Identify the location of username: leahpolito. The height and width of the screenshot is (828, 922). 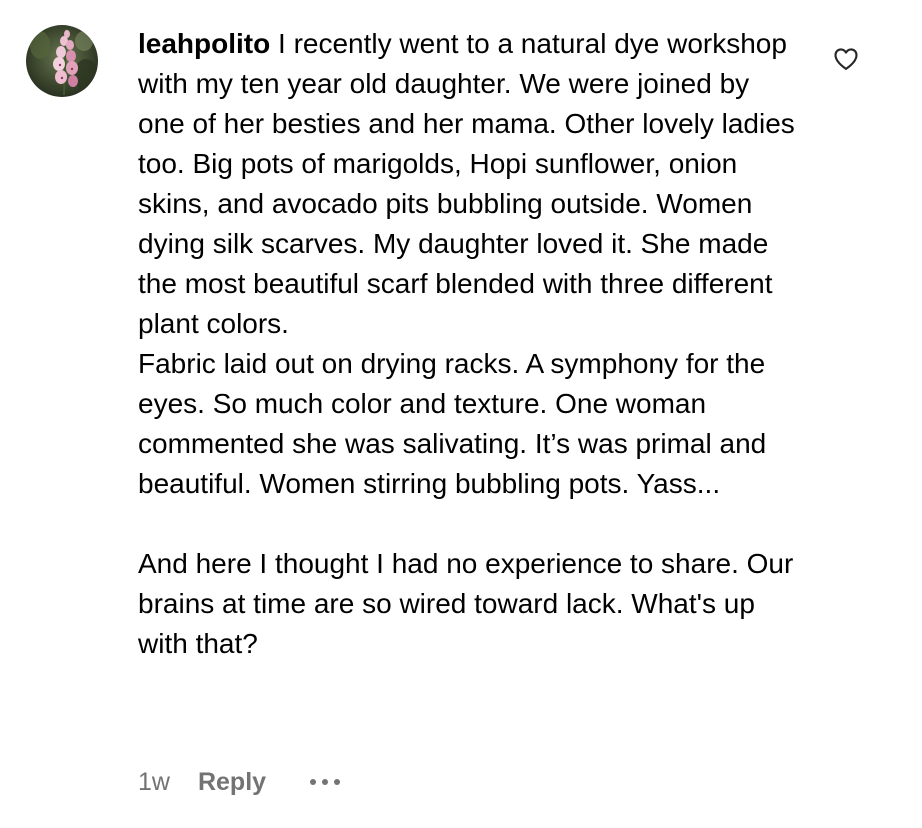
(204, 43).